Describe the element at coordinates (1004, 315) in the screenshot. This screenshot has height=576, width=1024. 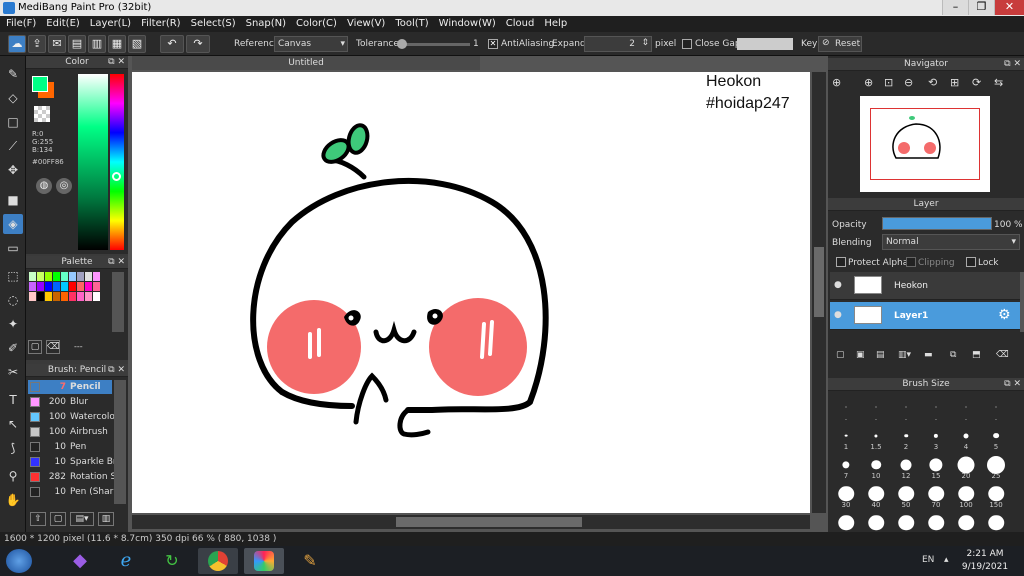
I see `gear-icon: ⚙` at that location.